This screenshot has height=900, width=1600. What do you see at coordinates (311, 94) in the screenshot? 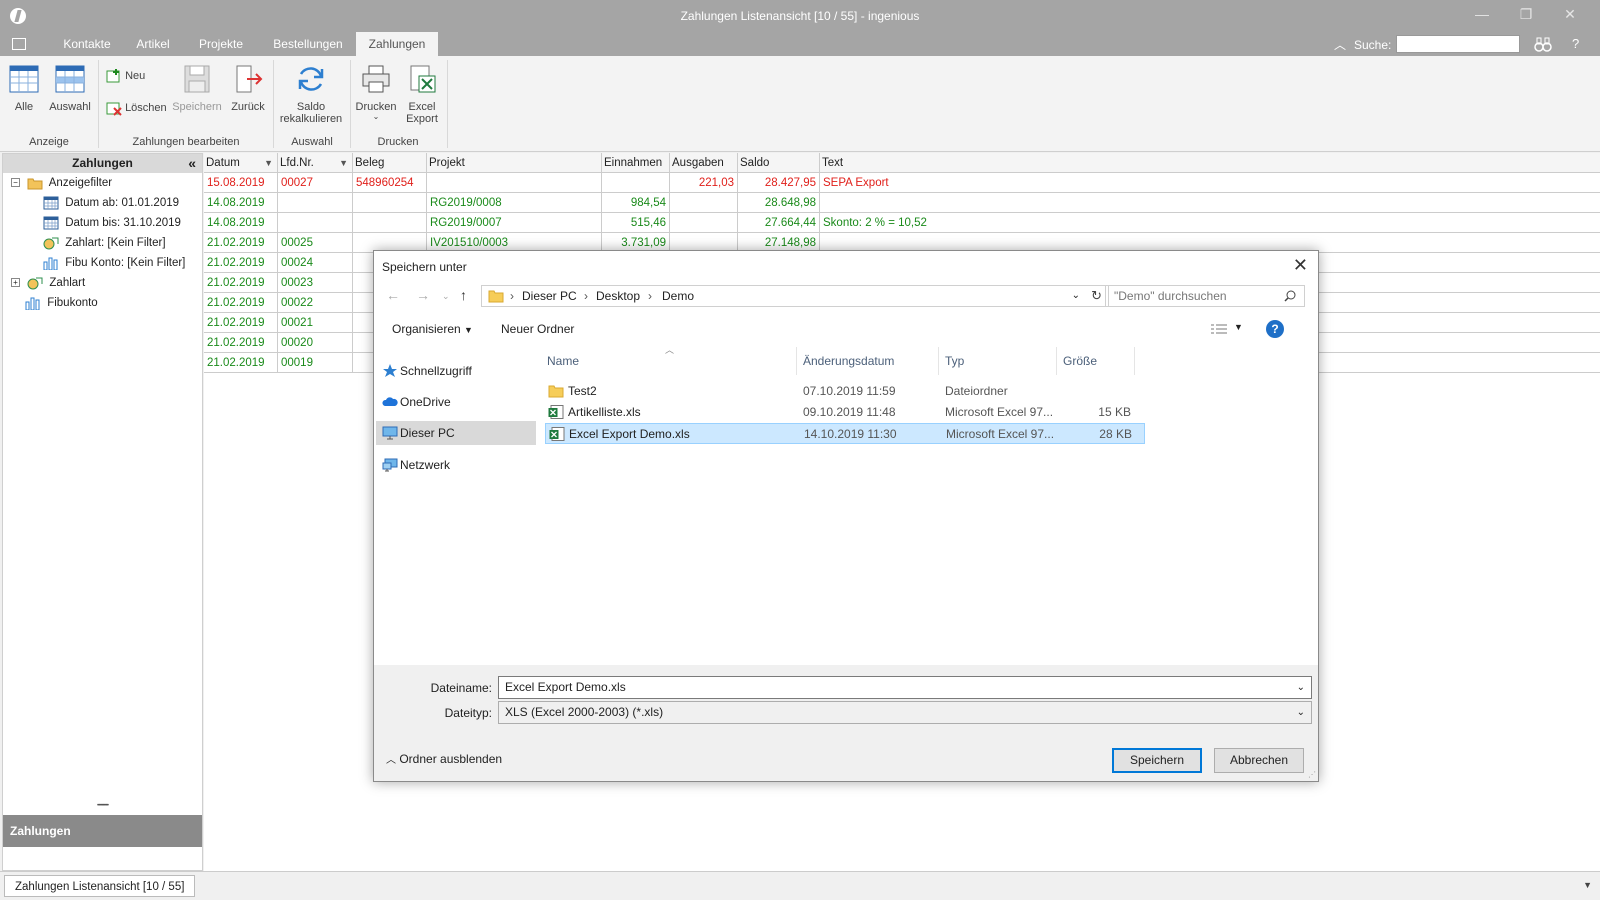
I see `saldo-rekalkulieren-button: Saldo rekalkulieren` at bounding box center [311, 94].